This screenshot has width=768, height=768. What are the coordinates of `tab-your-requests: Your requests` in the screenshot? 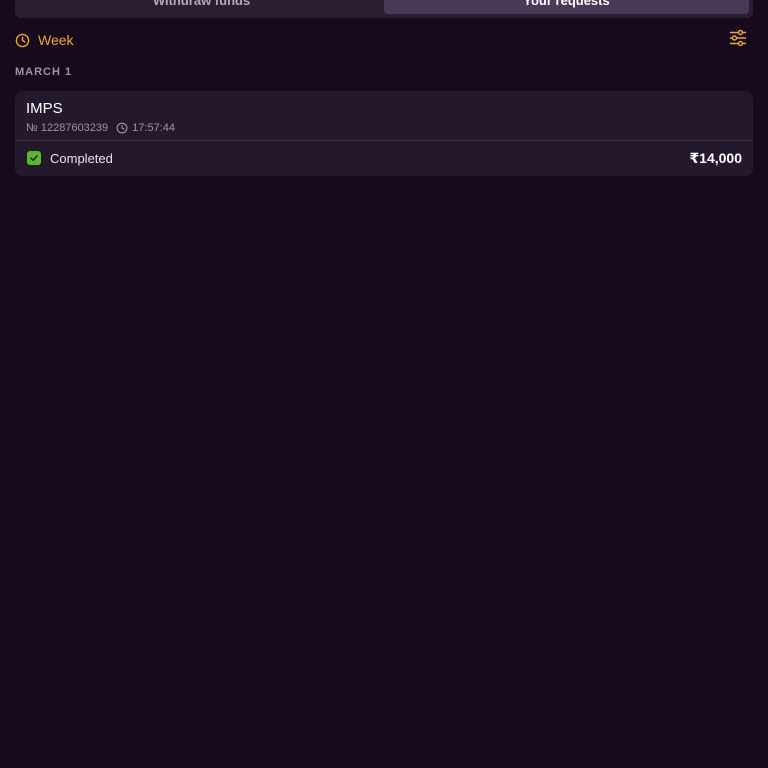 It's located at (566, 7).